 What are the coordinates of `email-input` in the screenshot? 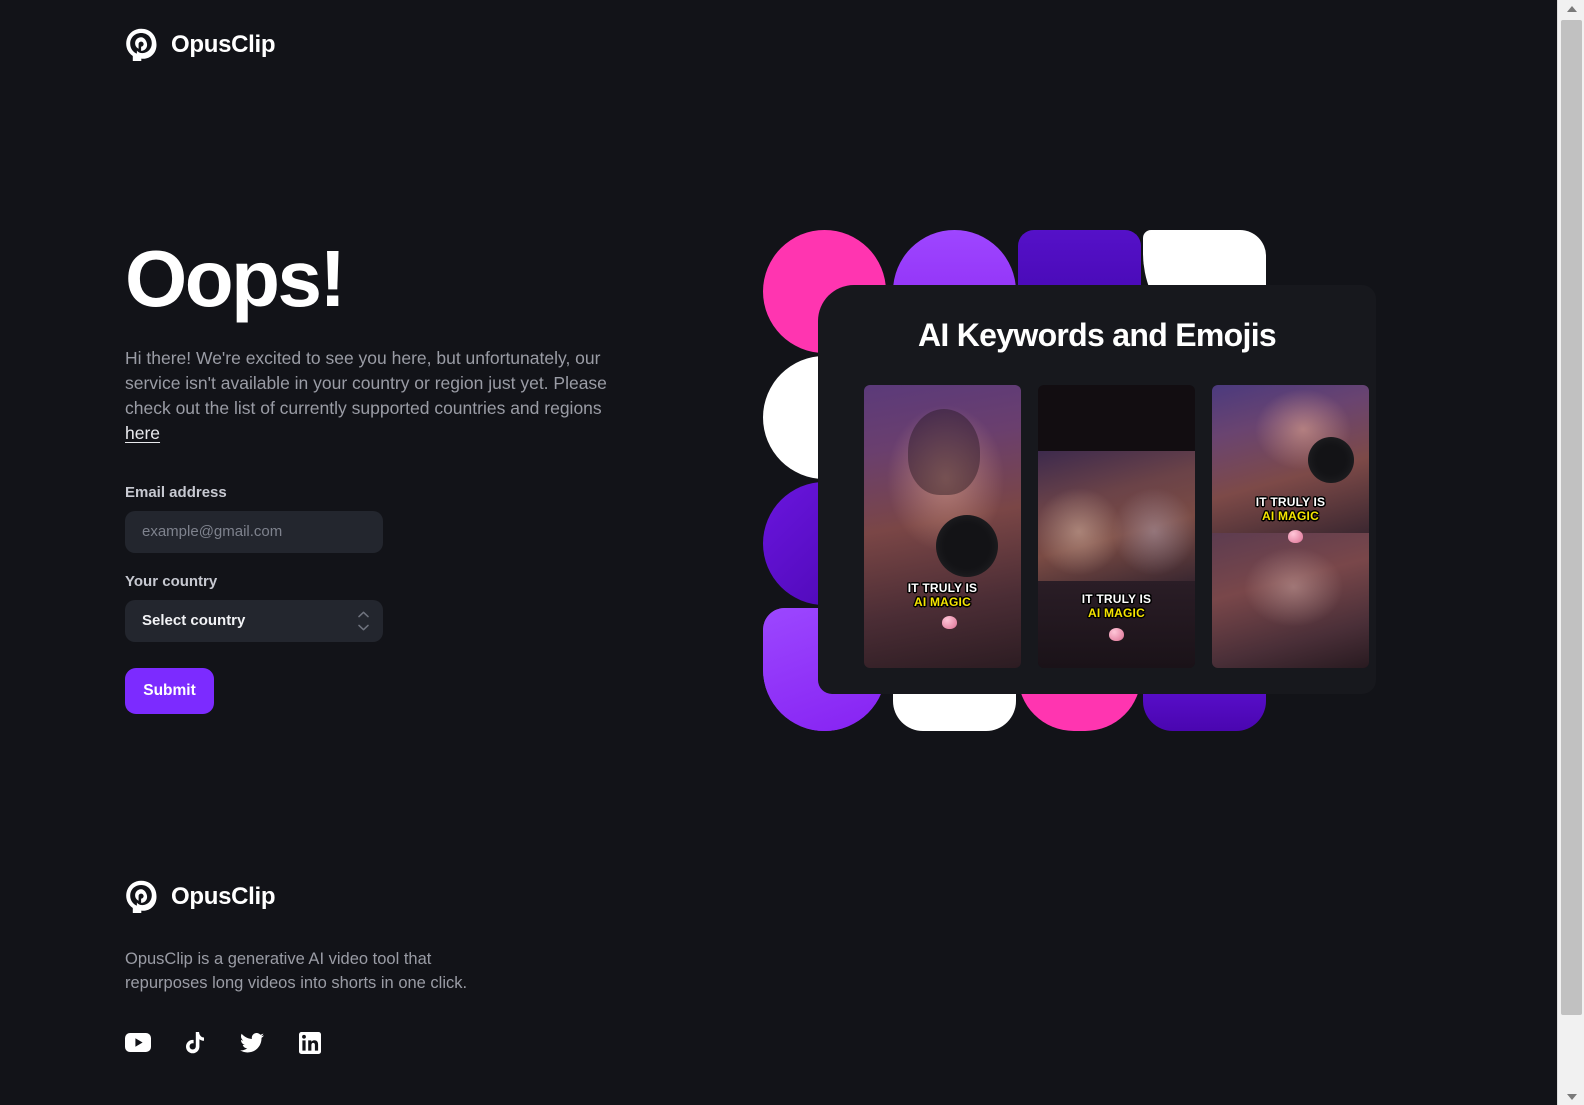 It's located at (254, 531).